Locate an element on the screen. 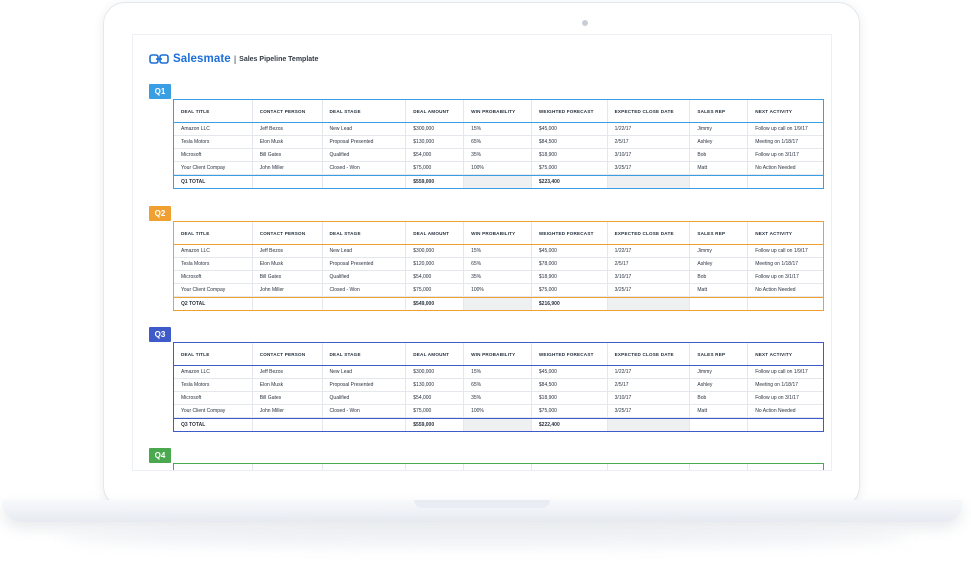 The height and width of the screenshot is (569, 971). table-cell: New Lead is located at coordinates (365, 129).